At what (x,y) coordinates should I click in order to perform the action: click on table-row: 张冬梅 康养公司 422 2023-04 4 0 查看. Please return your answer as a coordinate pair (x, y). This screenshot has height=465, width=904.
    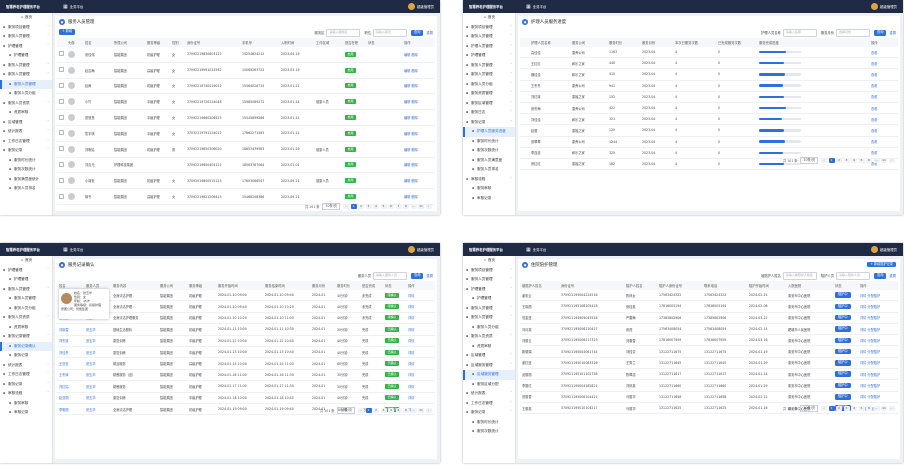
    Looking at the image, I should click on (709, 108).